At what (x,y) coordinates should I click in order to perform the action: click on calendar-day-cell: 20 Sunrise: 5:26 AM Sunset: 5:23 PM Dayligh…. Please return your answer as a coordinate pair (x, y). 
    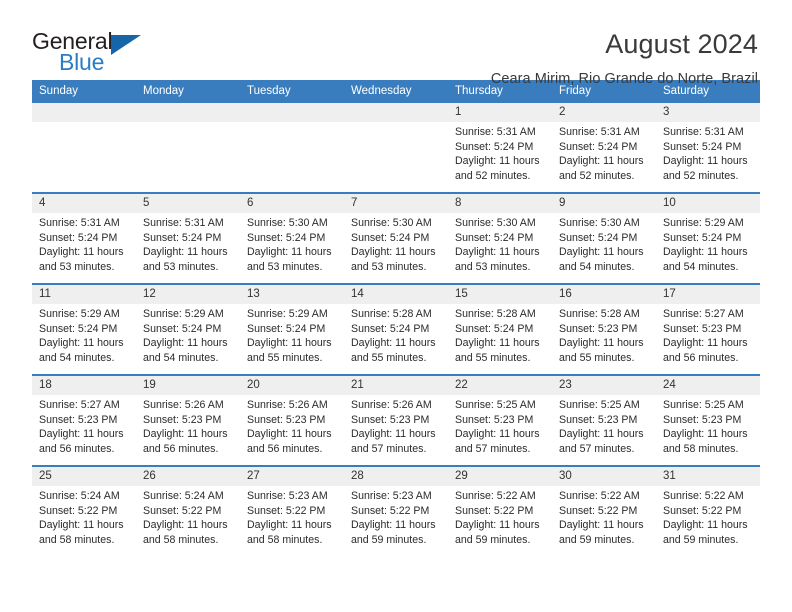
    Looking at the image, I should click on (292, 420).